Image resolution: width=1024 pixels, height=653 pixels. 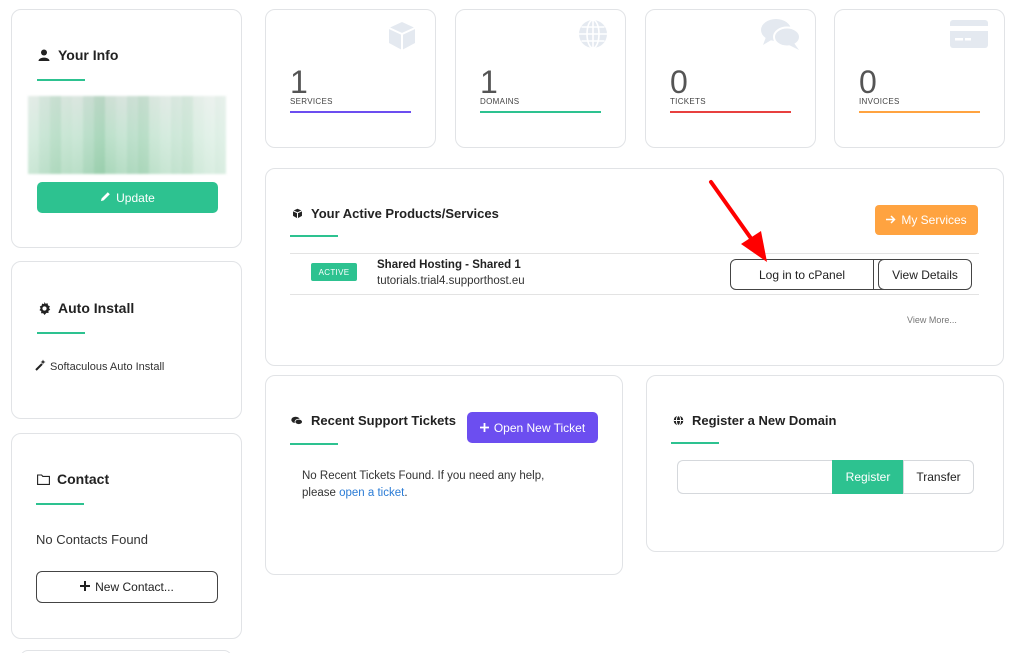 I want to click on tickets-label: TICKETS, so click(x=688, y=101).